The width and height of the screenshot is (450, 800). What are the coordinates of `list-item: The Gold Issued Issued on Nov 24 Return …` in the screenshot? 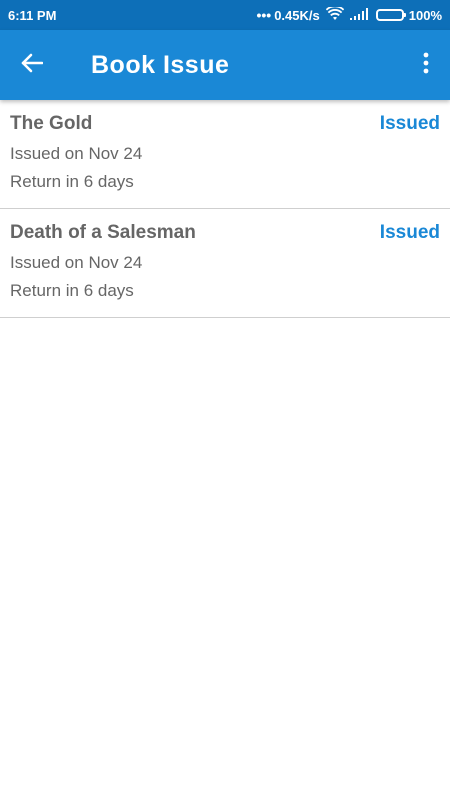 It's located at (225, 154).